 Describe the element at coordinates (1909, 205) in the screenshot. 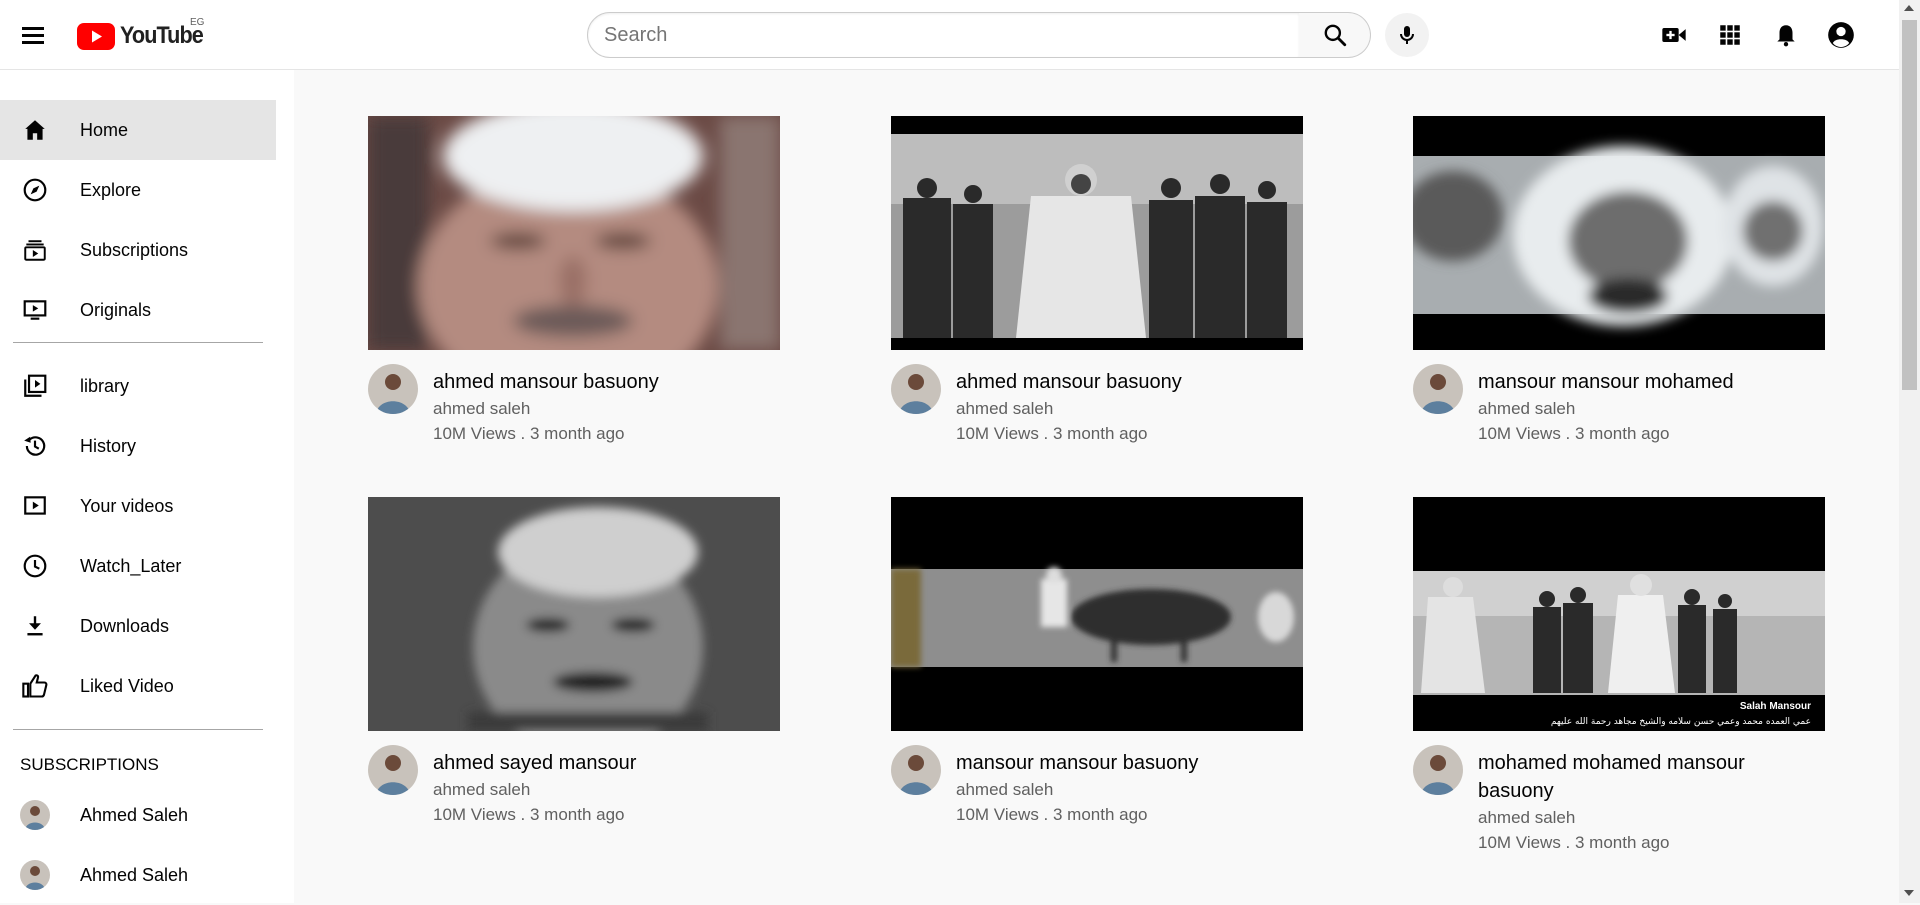

I see `scrollbar-thumb` at that location.